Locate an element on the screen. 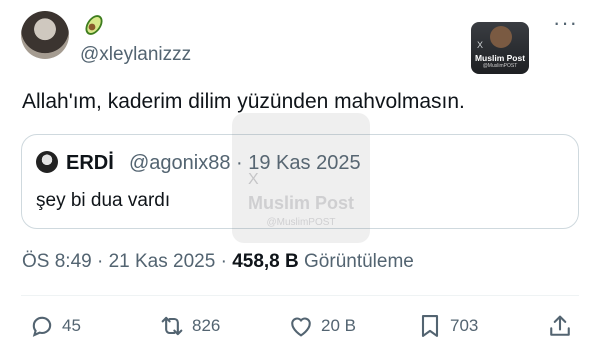  watermark-title: Muslim Post is located at coordinates (500, 58).